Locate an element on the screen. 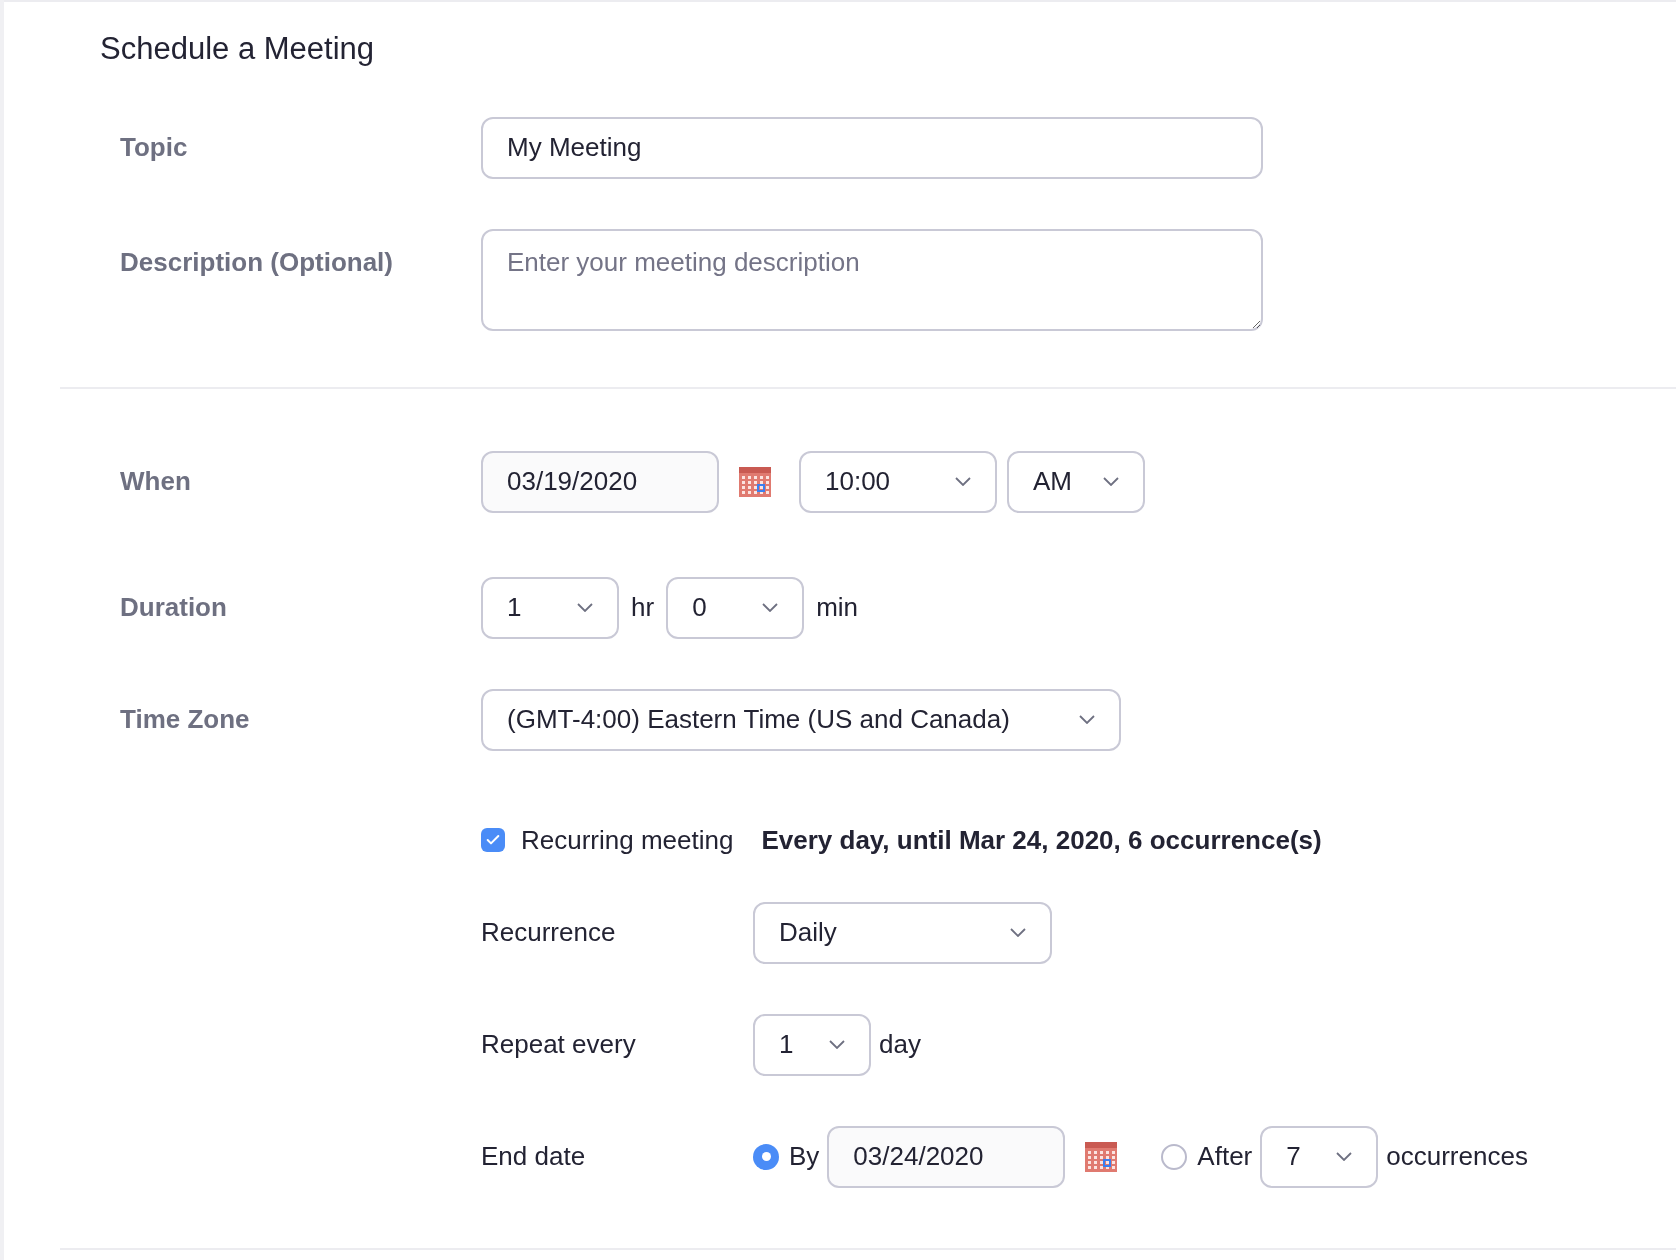 The width and height of the screenshot is (1676, 1260). field-label: Topic is located at coordinates (154, 147).